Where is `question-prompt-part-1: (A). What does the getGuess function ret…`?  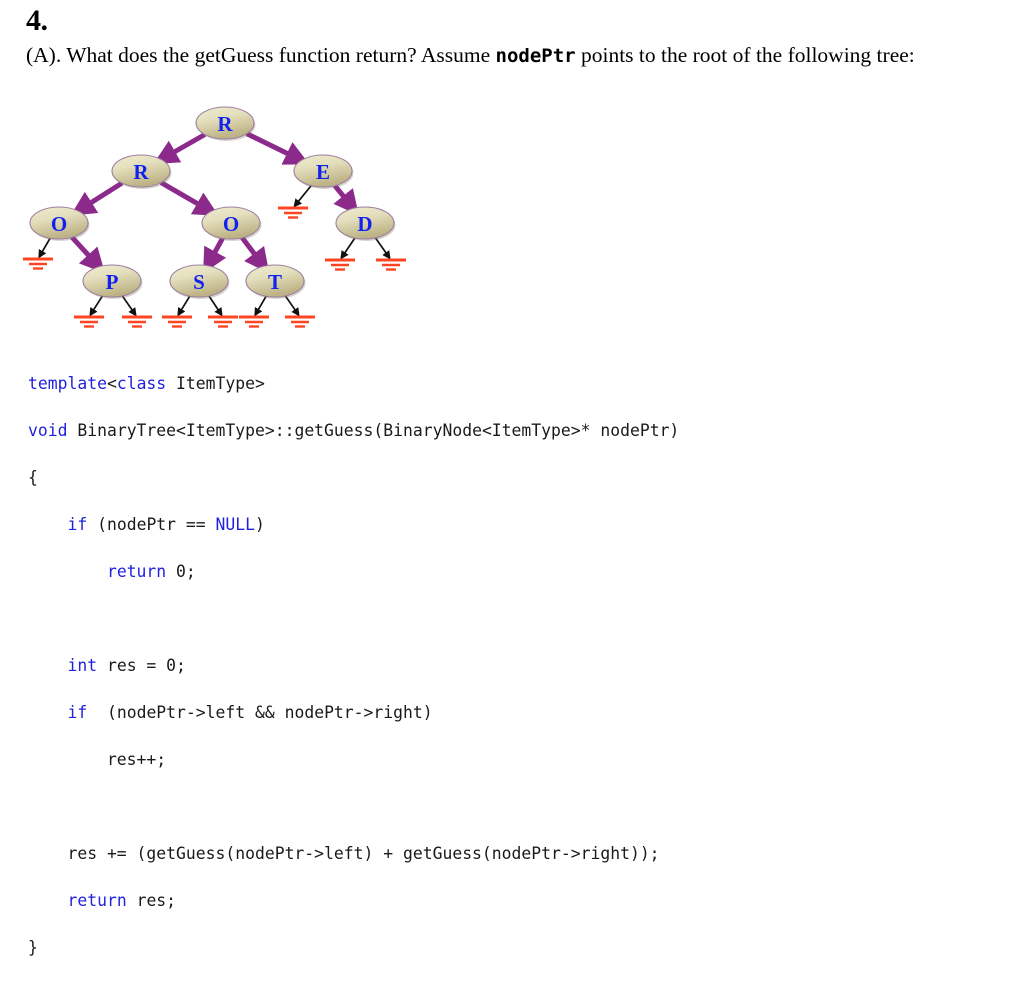
question-prompt-part-1: (A). What does the getGuess function ret… is located at coordinates (261, 55).